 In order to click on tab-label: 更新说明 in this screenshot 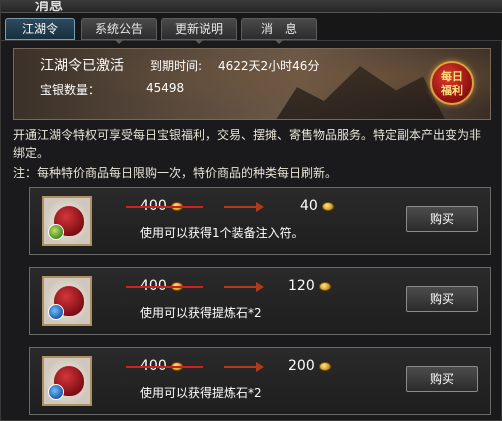, I will do `click(198, 29)`.